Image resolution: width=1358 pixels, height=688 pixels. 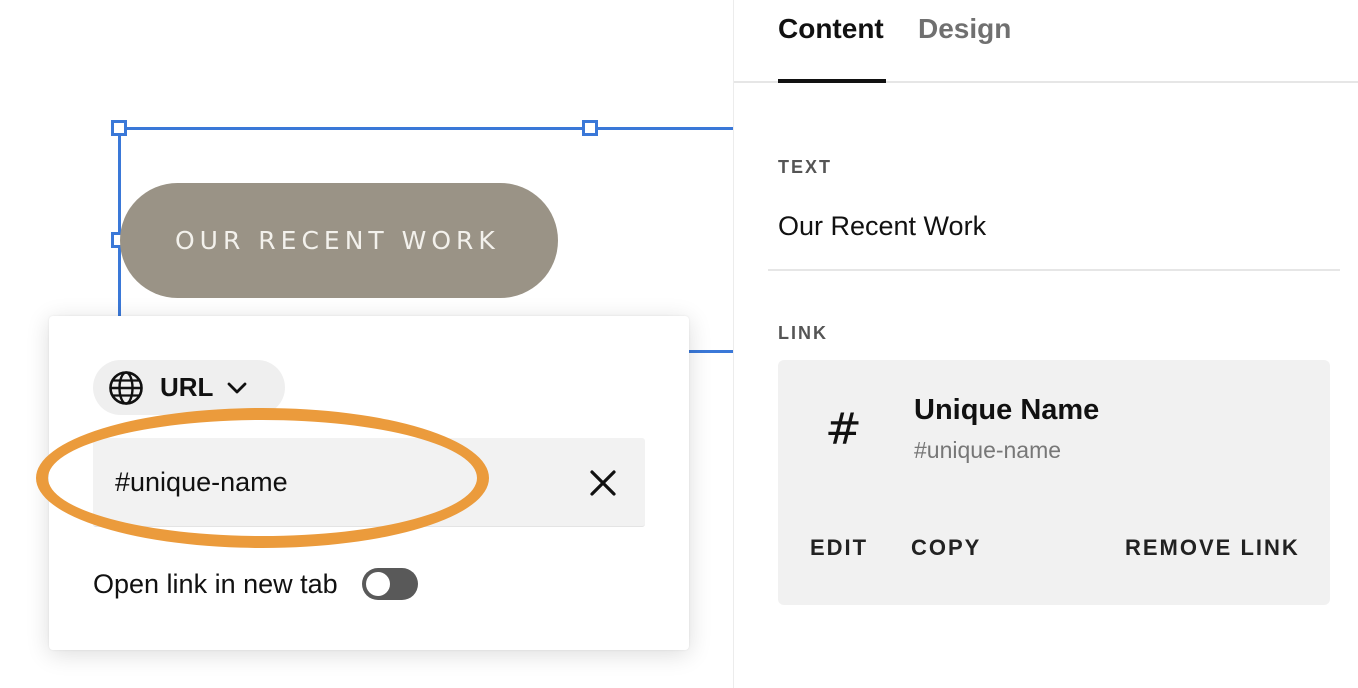 What do you see at coordinates (839, 548) in the screenshot?
I see `edit-link-button: EDIT` at bounding box center [839, 548].